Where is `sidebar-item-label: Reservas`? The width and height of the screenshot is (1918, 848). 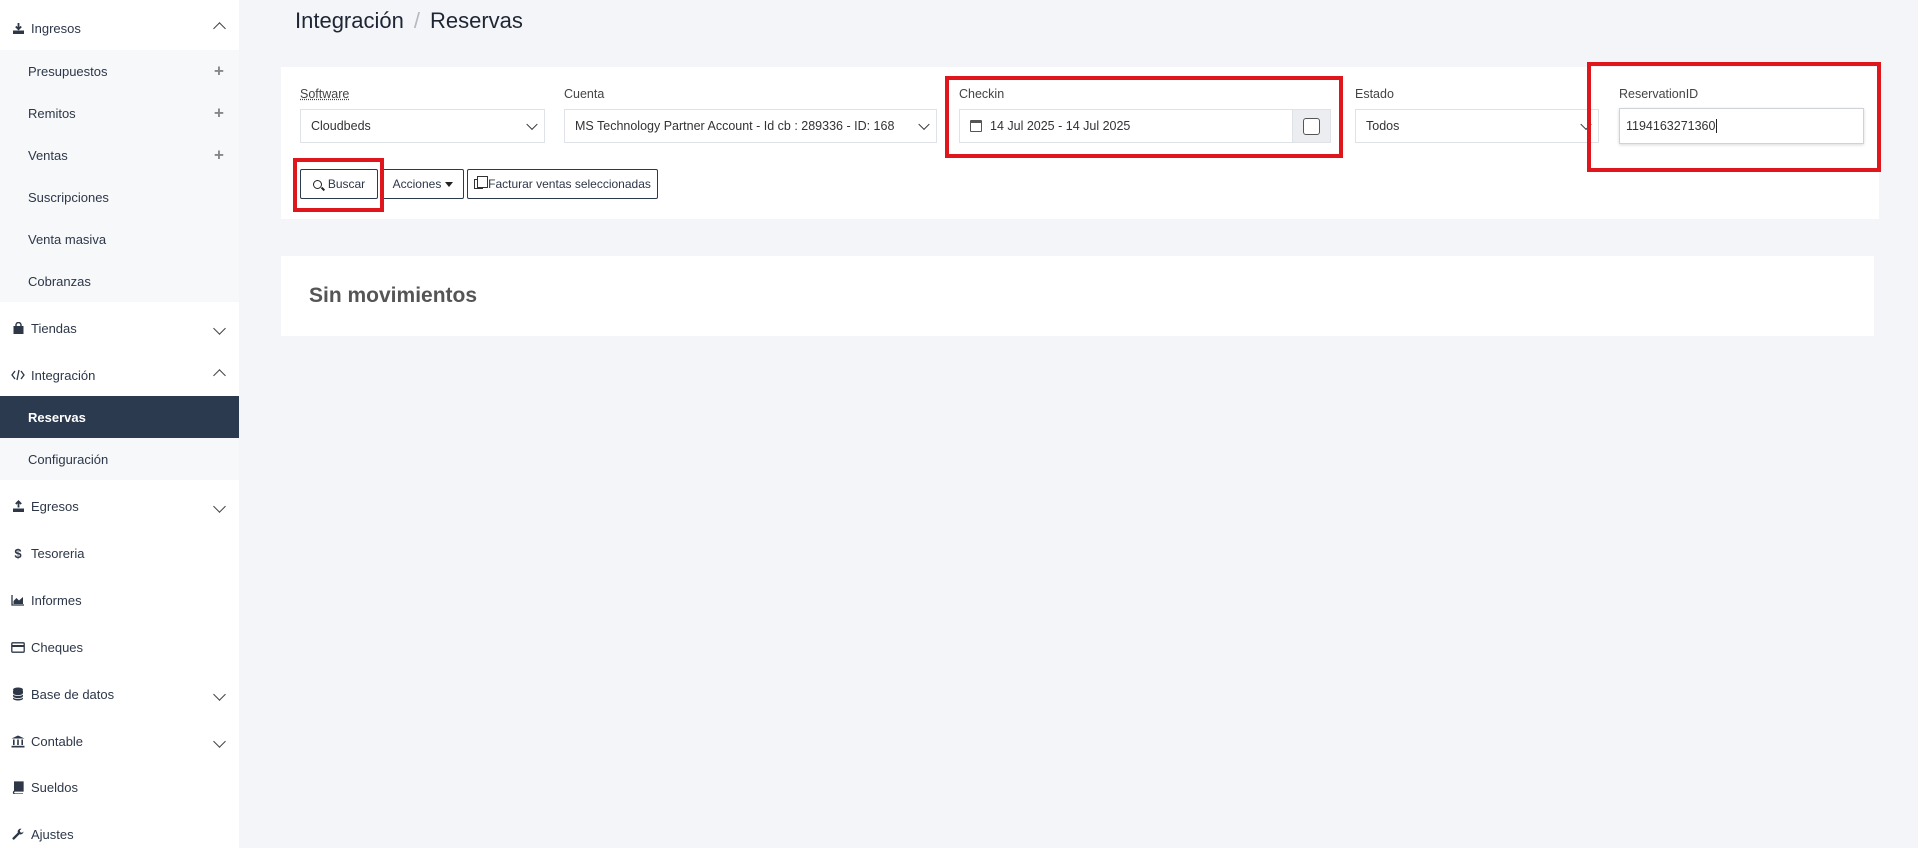 sidebar-item-label: Reservas is located at coordinates (57, 417).